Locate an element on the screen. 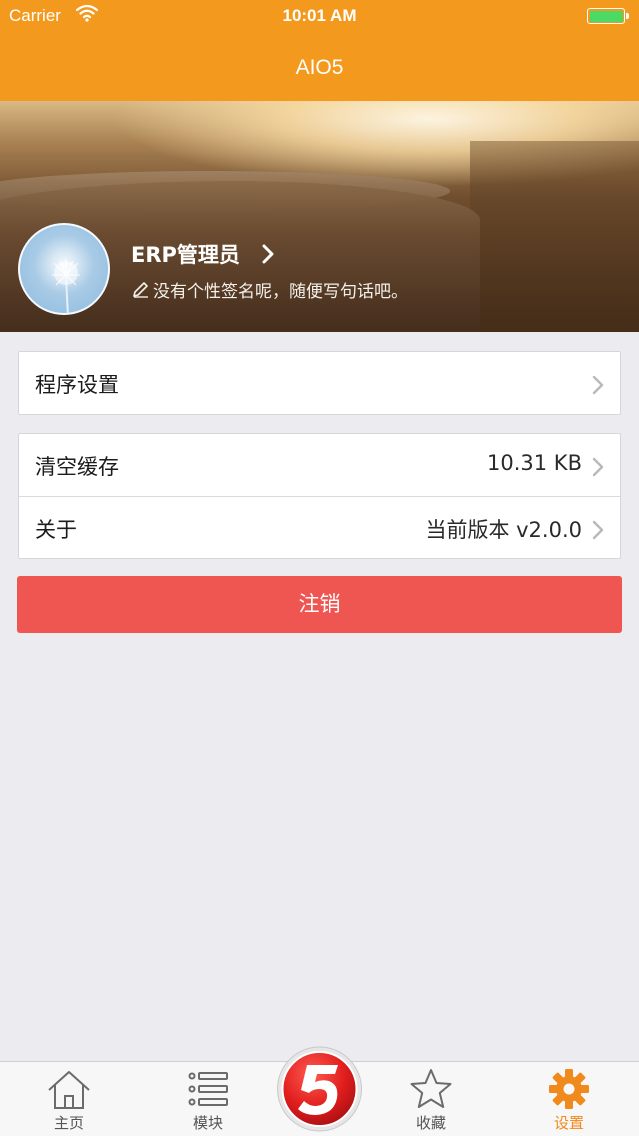  program-settings-row: 程序设置 is located at coordinates (319, 383).